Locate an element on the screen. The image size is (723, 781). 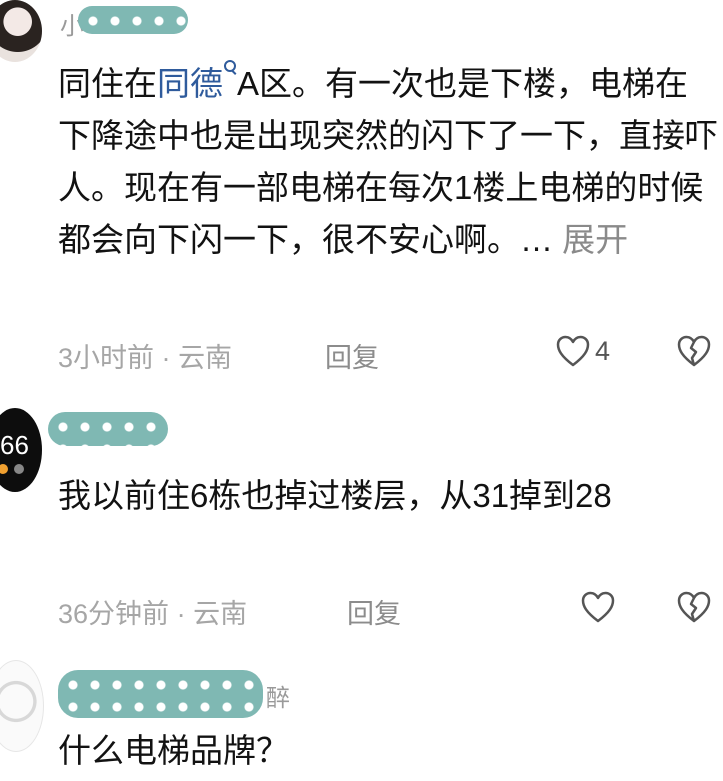
timestamp: 36分钟前 is located at coordinates (114, 614).